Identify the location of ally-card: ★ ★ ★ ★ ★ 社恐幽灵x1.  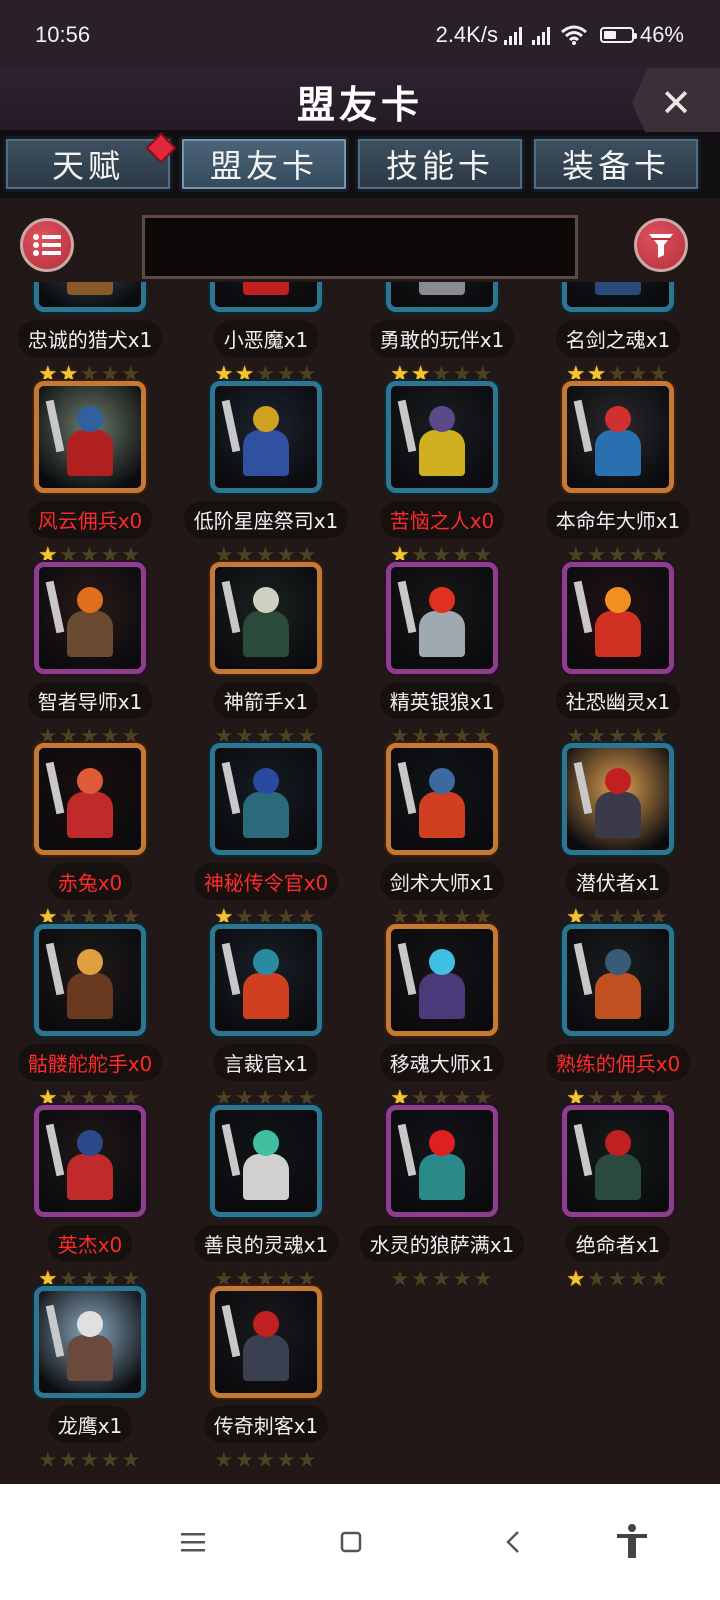
(618, 655).